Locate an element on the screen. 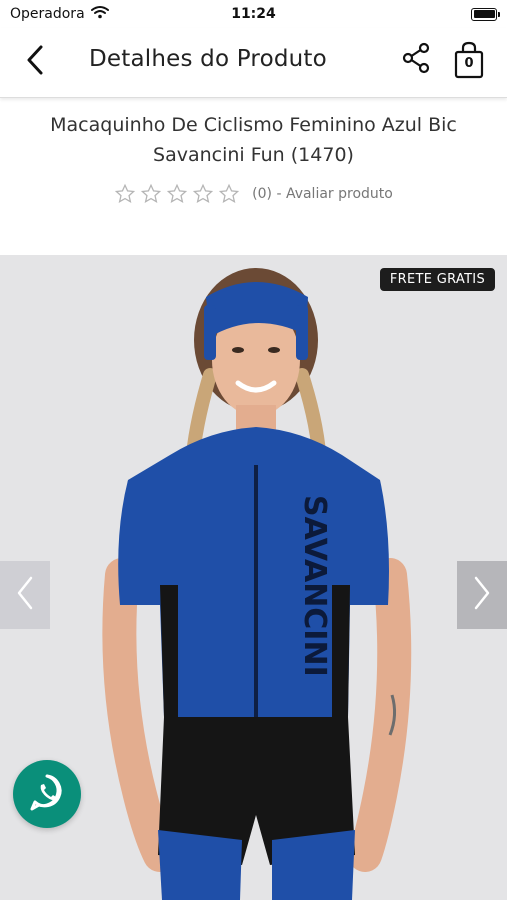 Image resolution: width=507 pixels, height=900 pixels. rate-product-link: (0) - Avaliar produto is located at coordinates (322, 194).